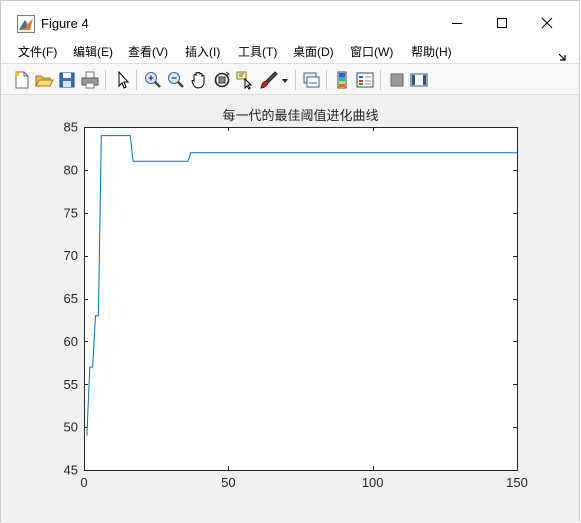  I want to click on menu-insert: 插入(I), so click(202, 52).